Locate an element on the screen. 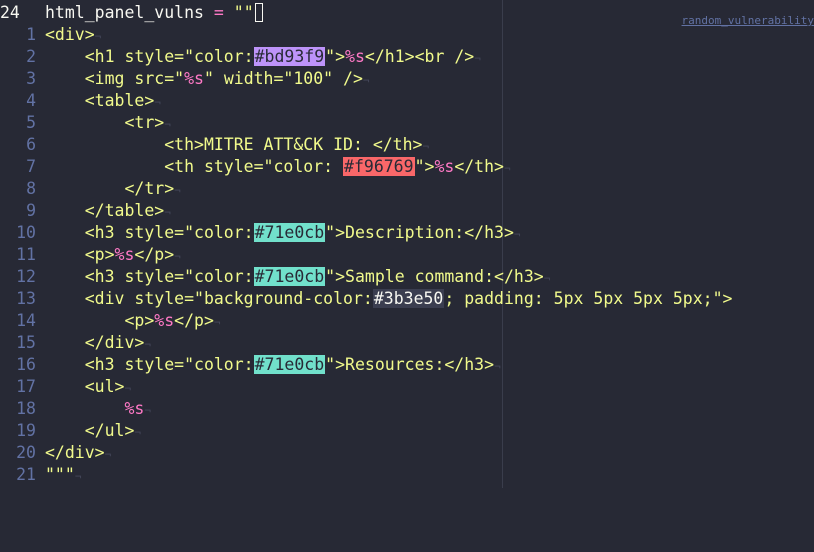  line-number: 1 is located at coordinates (31, 34).